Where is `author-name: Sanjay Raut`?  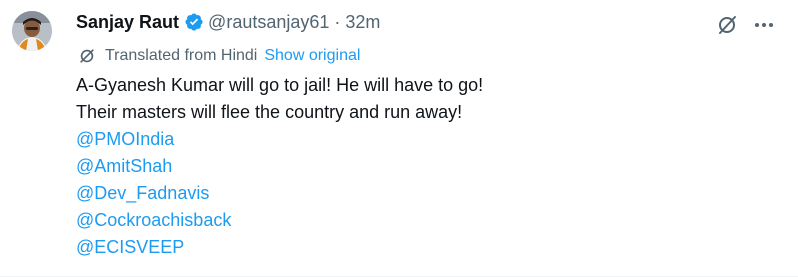 author-name: Sanjay Raut is located at coordinates (127, 22).